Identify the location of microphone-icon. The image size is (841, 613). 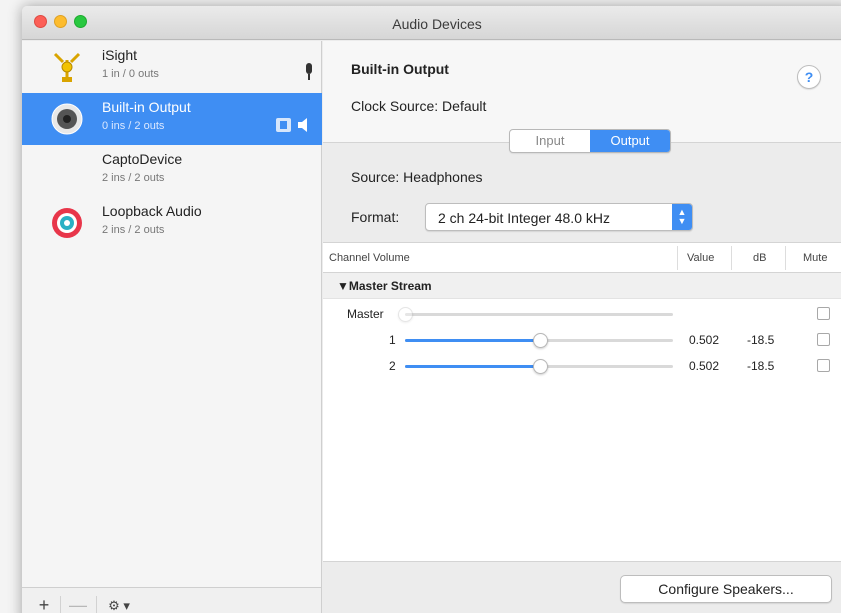
(309, 71).